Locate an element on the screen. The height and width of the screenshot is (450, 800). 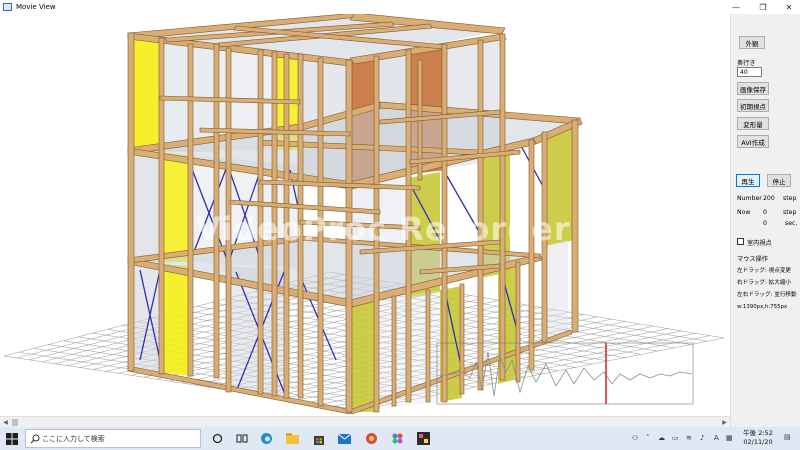
now-label: Now is located at coordinates (744, 212).